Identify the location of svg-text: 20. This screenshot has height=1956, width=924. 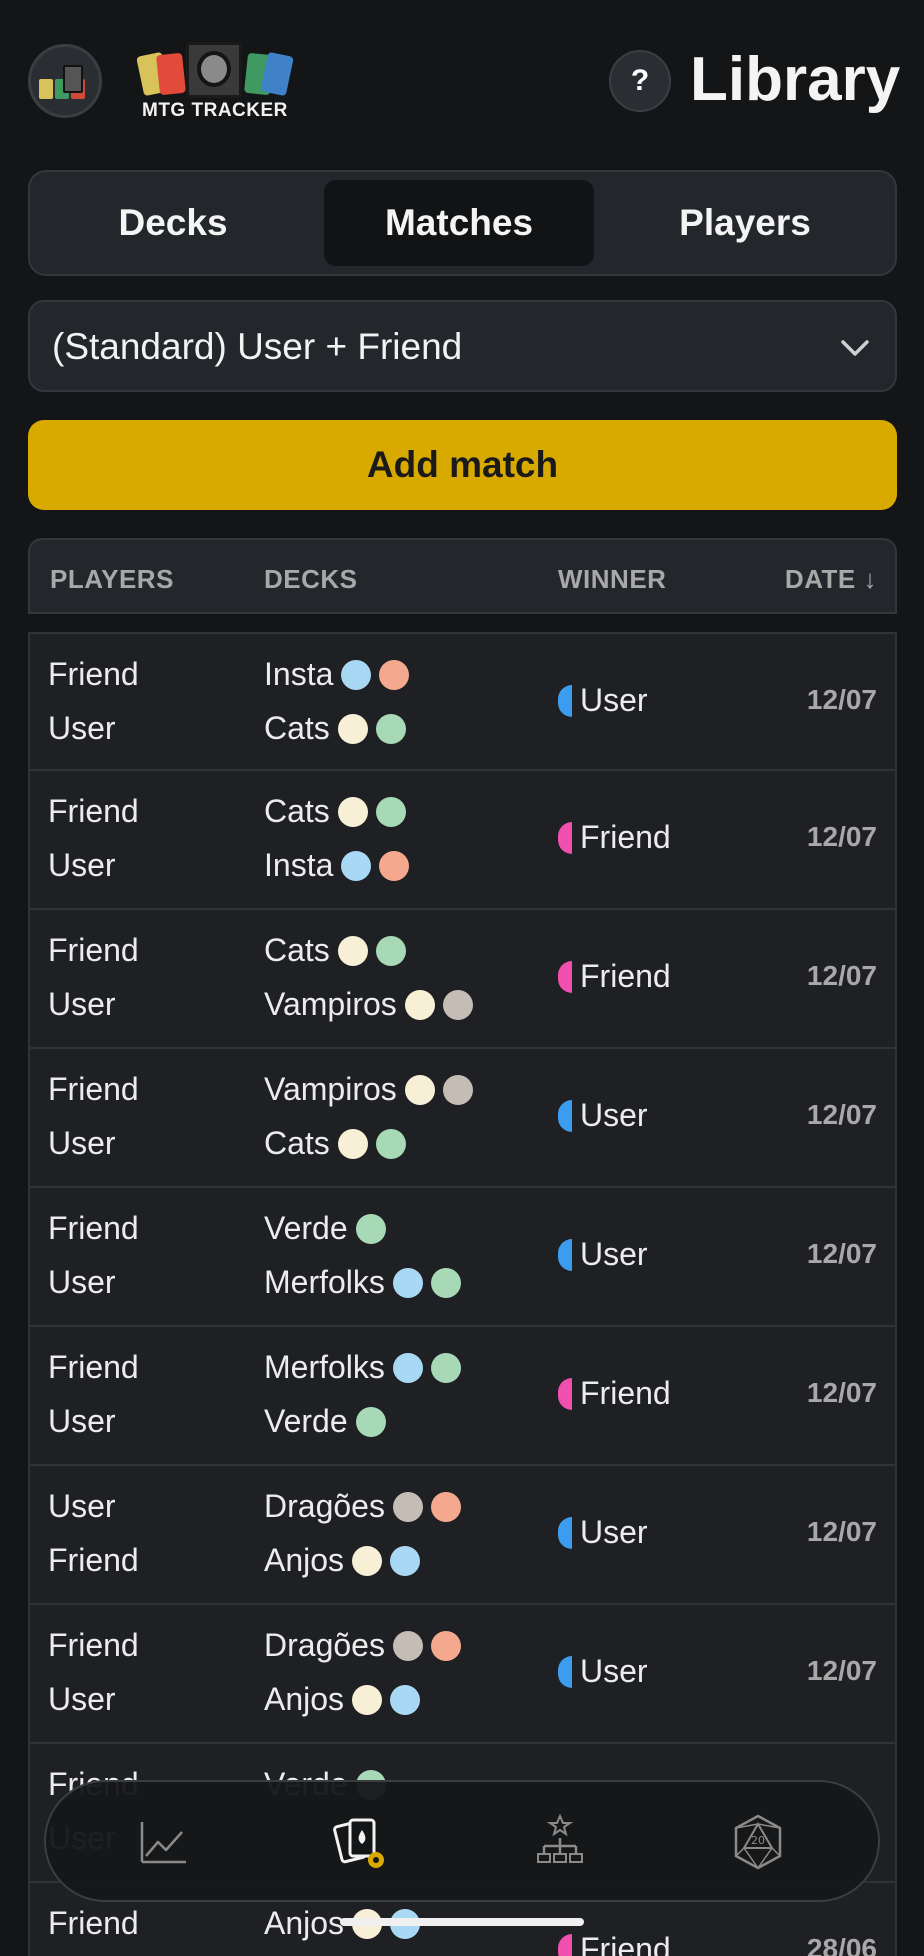
(758, 1840).